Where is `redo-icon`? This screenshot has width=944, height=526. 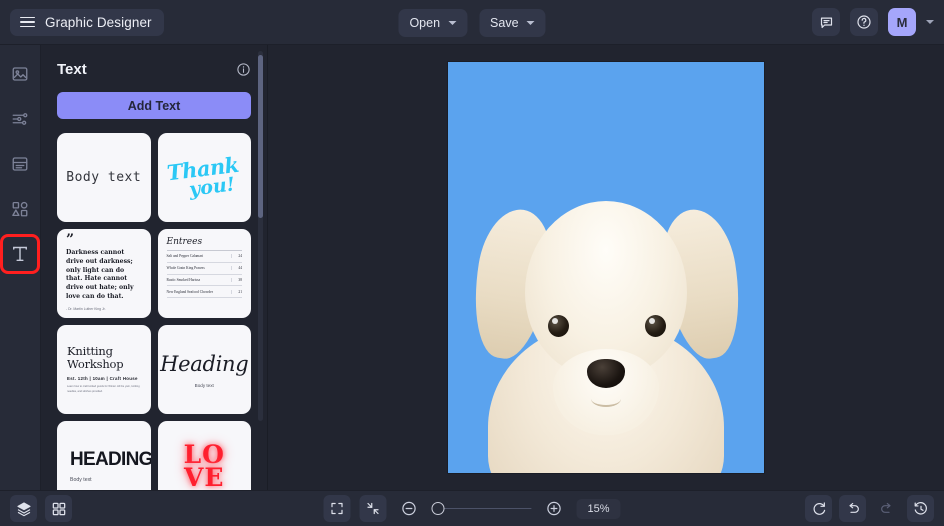 redo-icon is located at coordinates (885, 507).